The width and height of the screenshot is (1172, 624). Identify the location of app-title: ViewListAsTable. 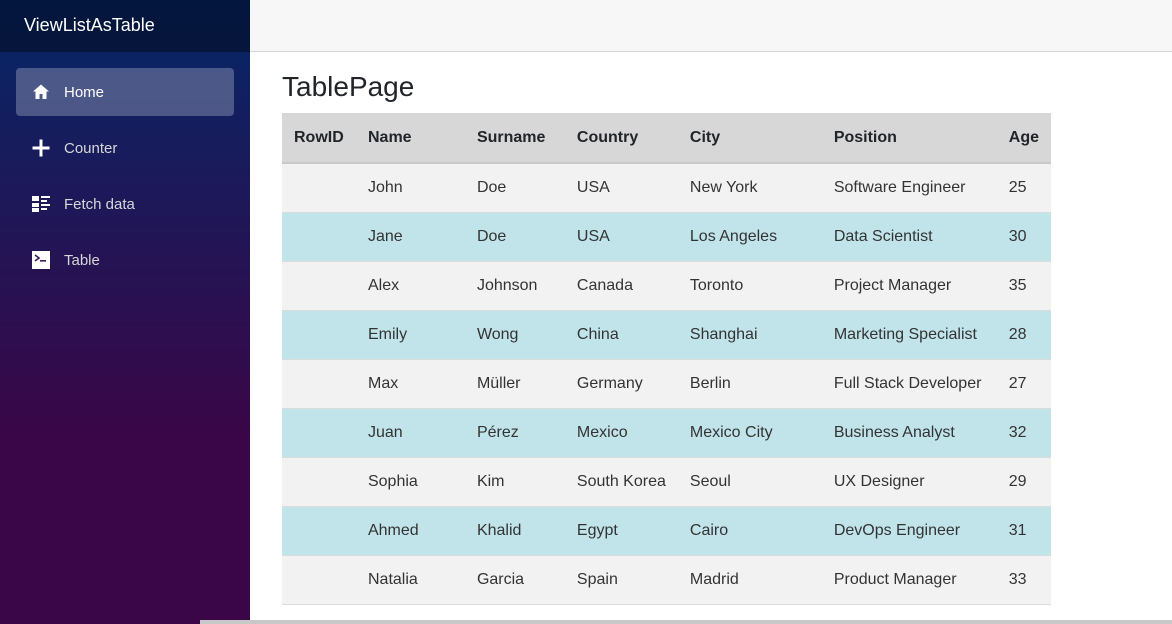
(125, 26).